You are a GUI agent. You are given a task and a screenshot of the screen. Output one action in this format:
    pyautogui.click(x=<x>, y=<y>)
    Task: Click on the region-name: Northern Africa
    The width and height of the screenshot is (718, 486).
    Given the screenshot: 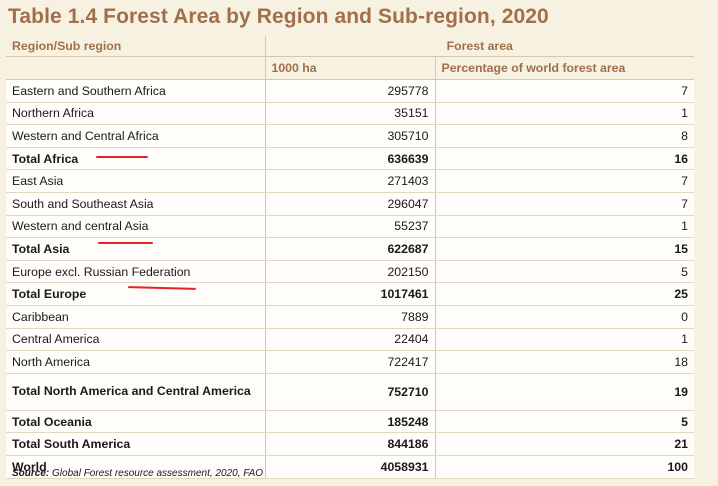 What is the action you would take?
    pyautogui.click(x=135, y=114)
    